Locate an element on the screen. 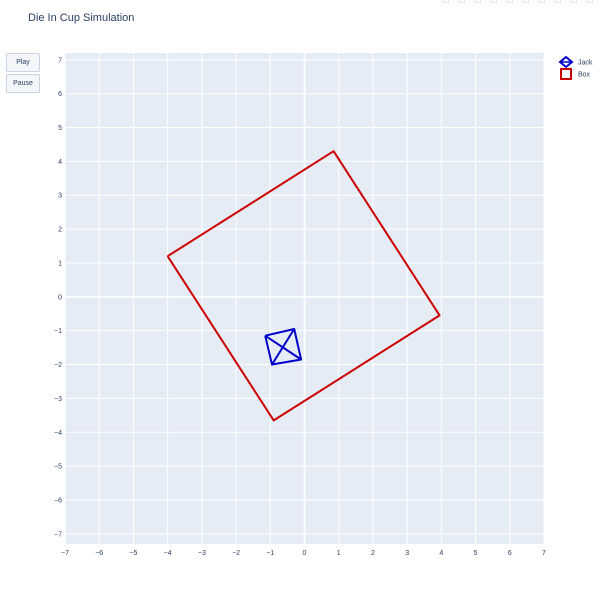  x-tick-label: 3 is located at coordinates (407, 553).